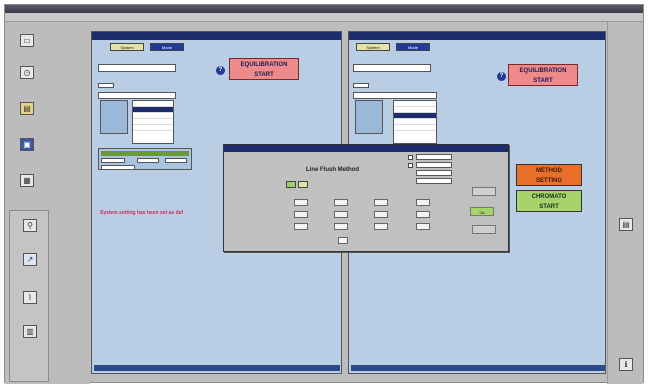 This screenshot has height=387, width=648. What do you see at coordinates (343, 240) in the screenshot?
I see `total-input` at bounding box center [343, 240].